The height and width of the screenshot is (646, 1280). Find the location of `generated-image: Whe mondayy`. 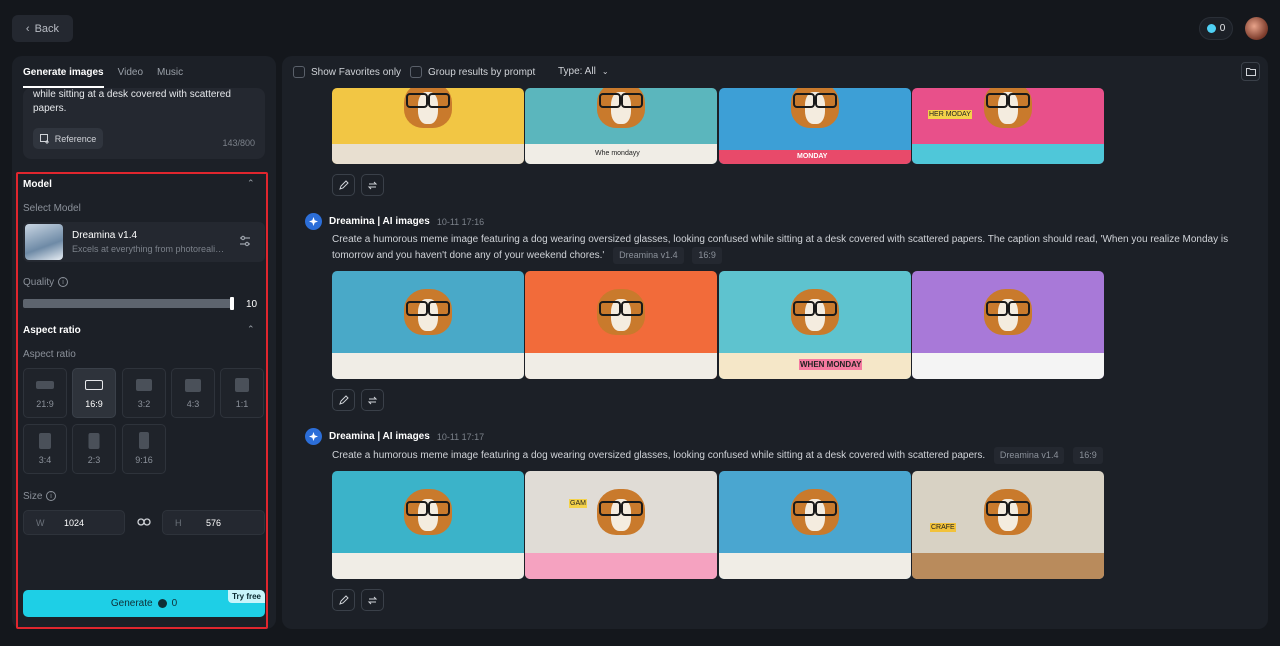

generated-image: Whe mondayy is located at coordinates (621, 126).